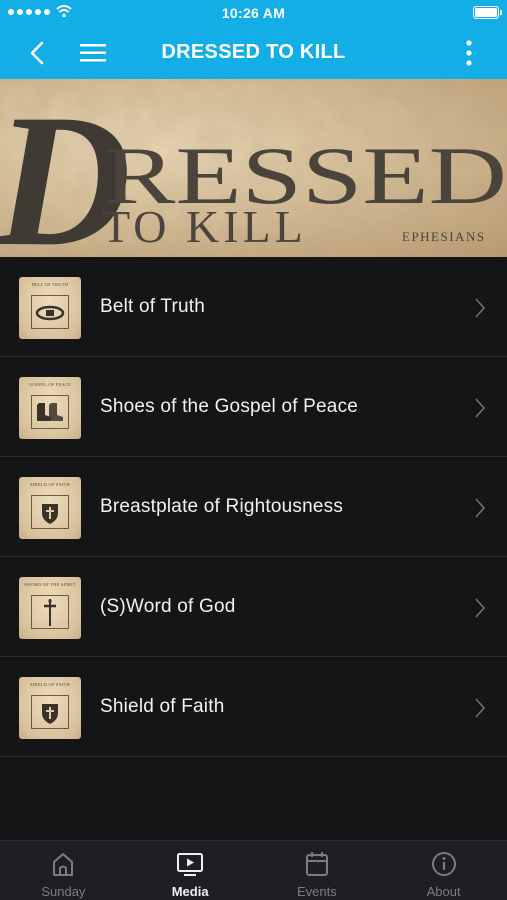  I want to click on breastplate-icon, so click(50, 512).